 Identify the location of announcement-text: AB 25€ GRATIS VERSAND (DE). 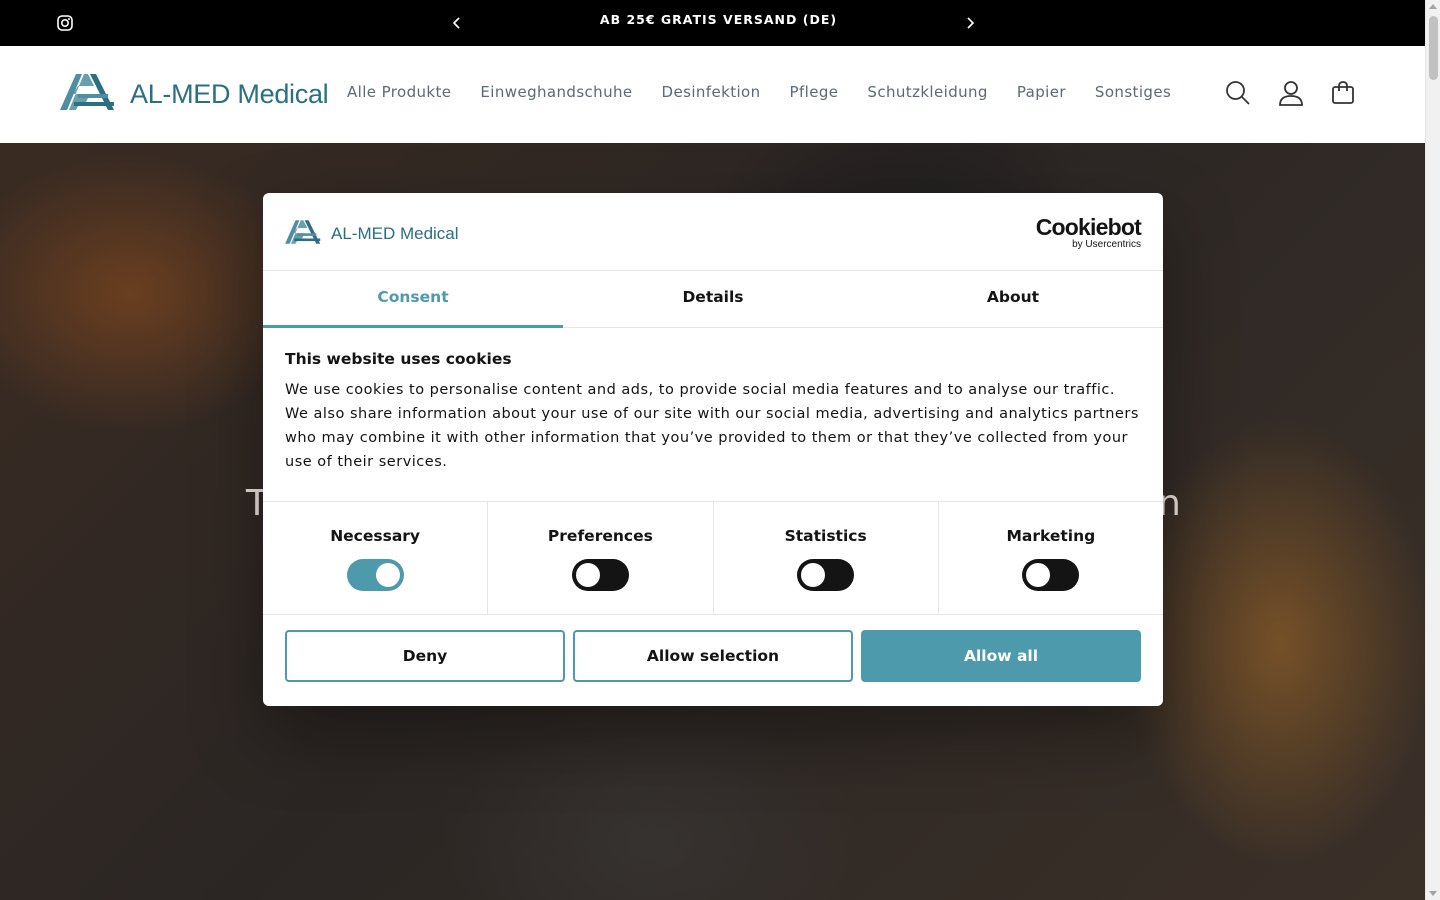
(718, 19).